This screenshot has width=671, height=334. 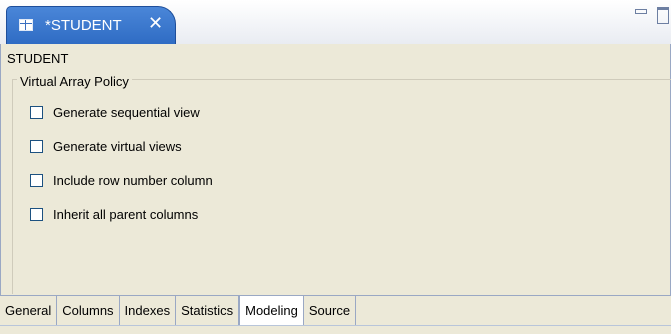 What do you see at coordinates (74, 81) in the screenshot?
I see `group-legend: Virtual Array Policy` at bounding box center [74, 81].